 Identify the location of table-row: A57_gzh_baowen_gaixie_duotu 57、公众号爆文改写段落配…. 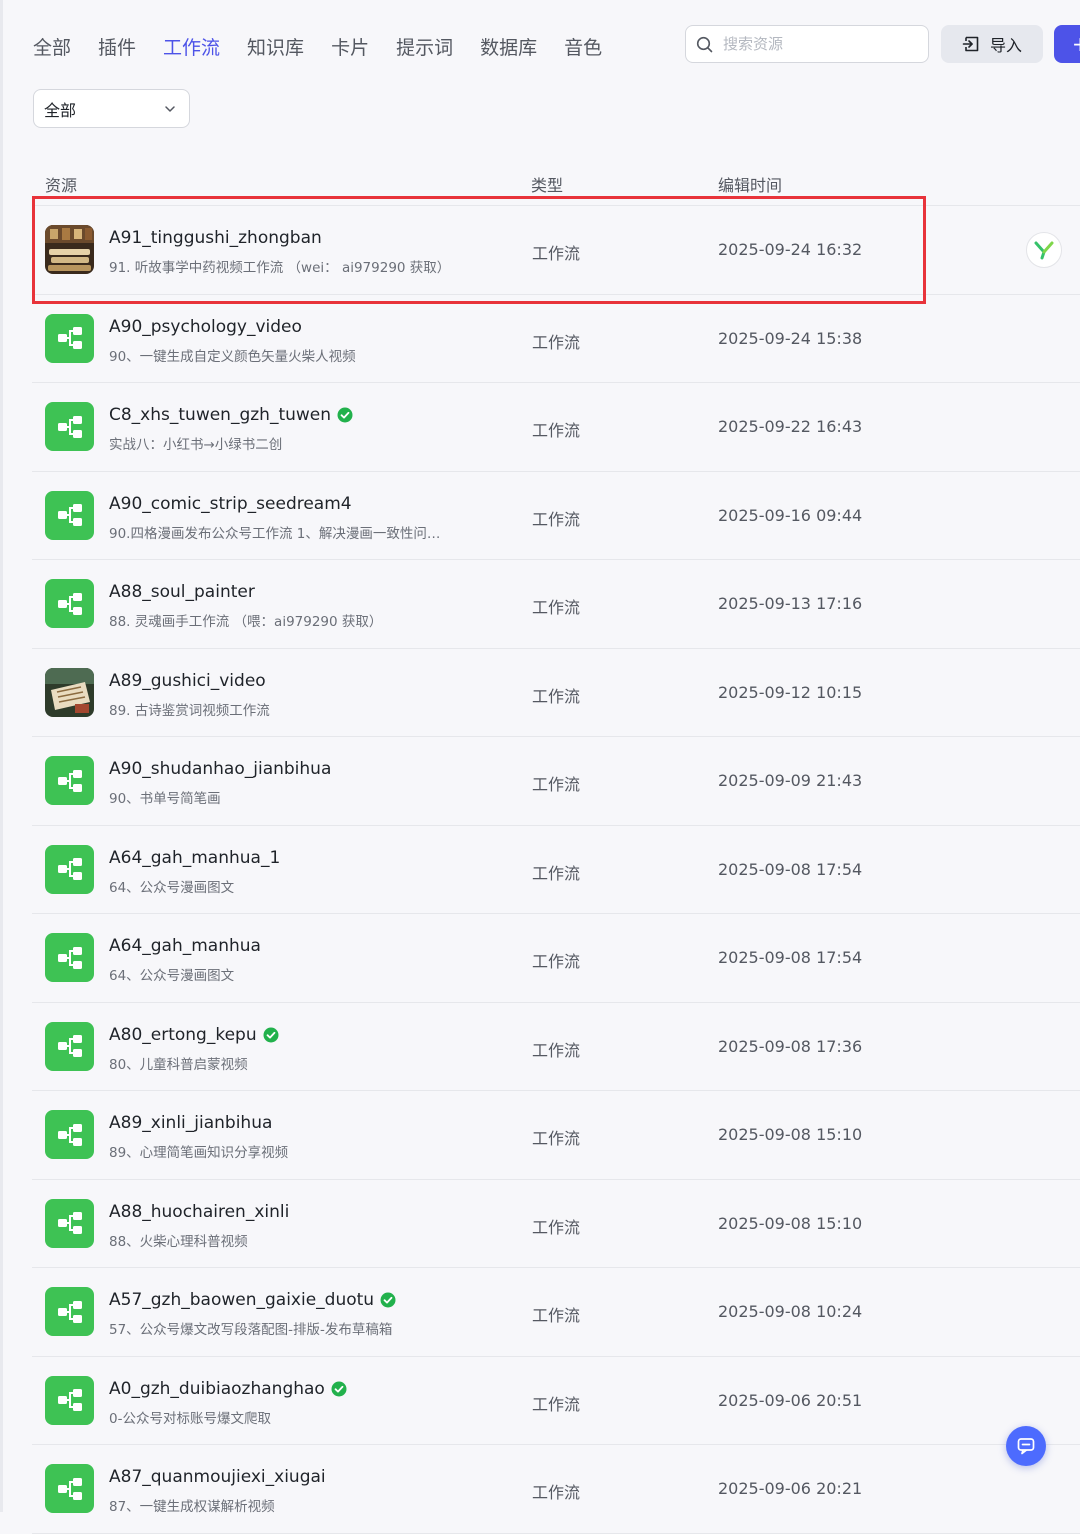
(556, 1312).